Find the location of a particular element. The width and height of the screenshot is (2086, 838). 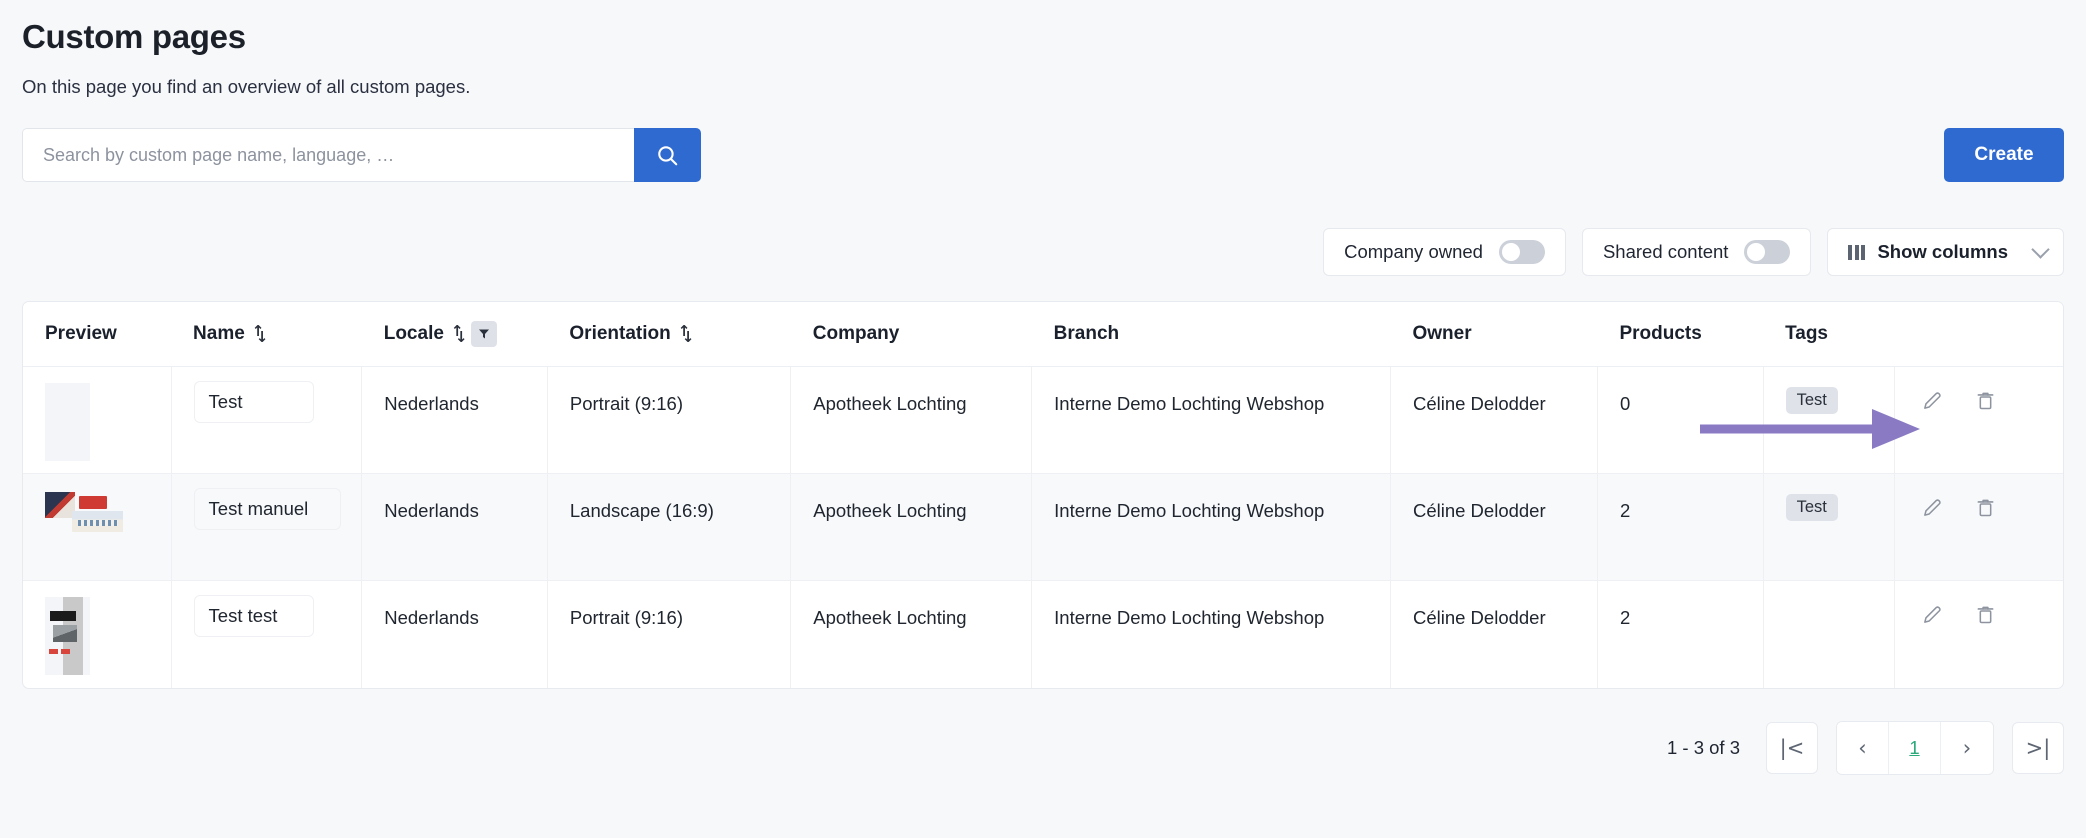

column-header-locale: Locale ↑ ↓ is located at coordinates (454, 334).